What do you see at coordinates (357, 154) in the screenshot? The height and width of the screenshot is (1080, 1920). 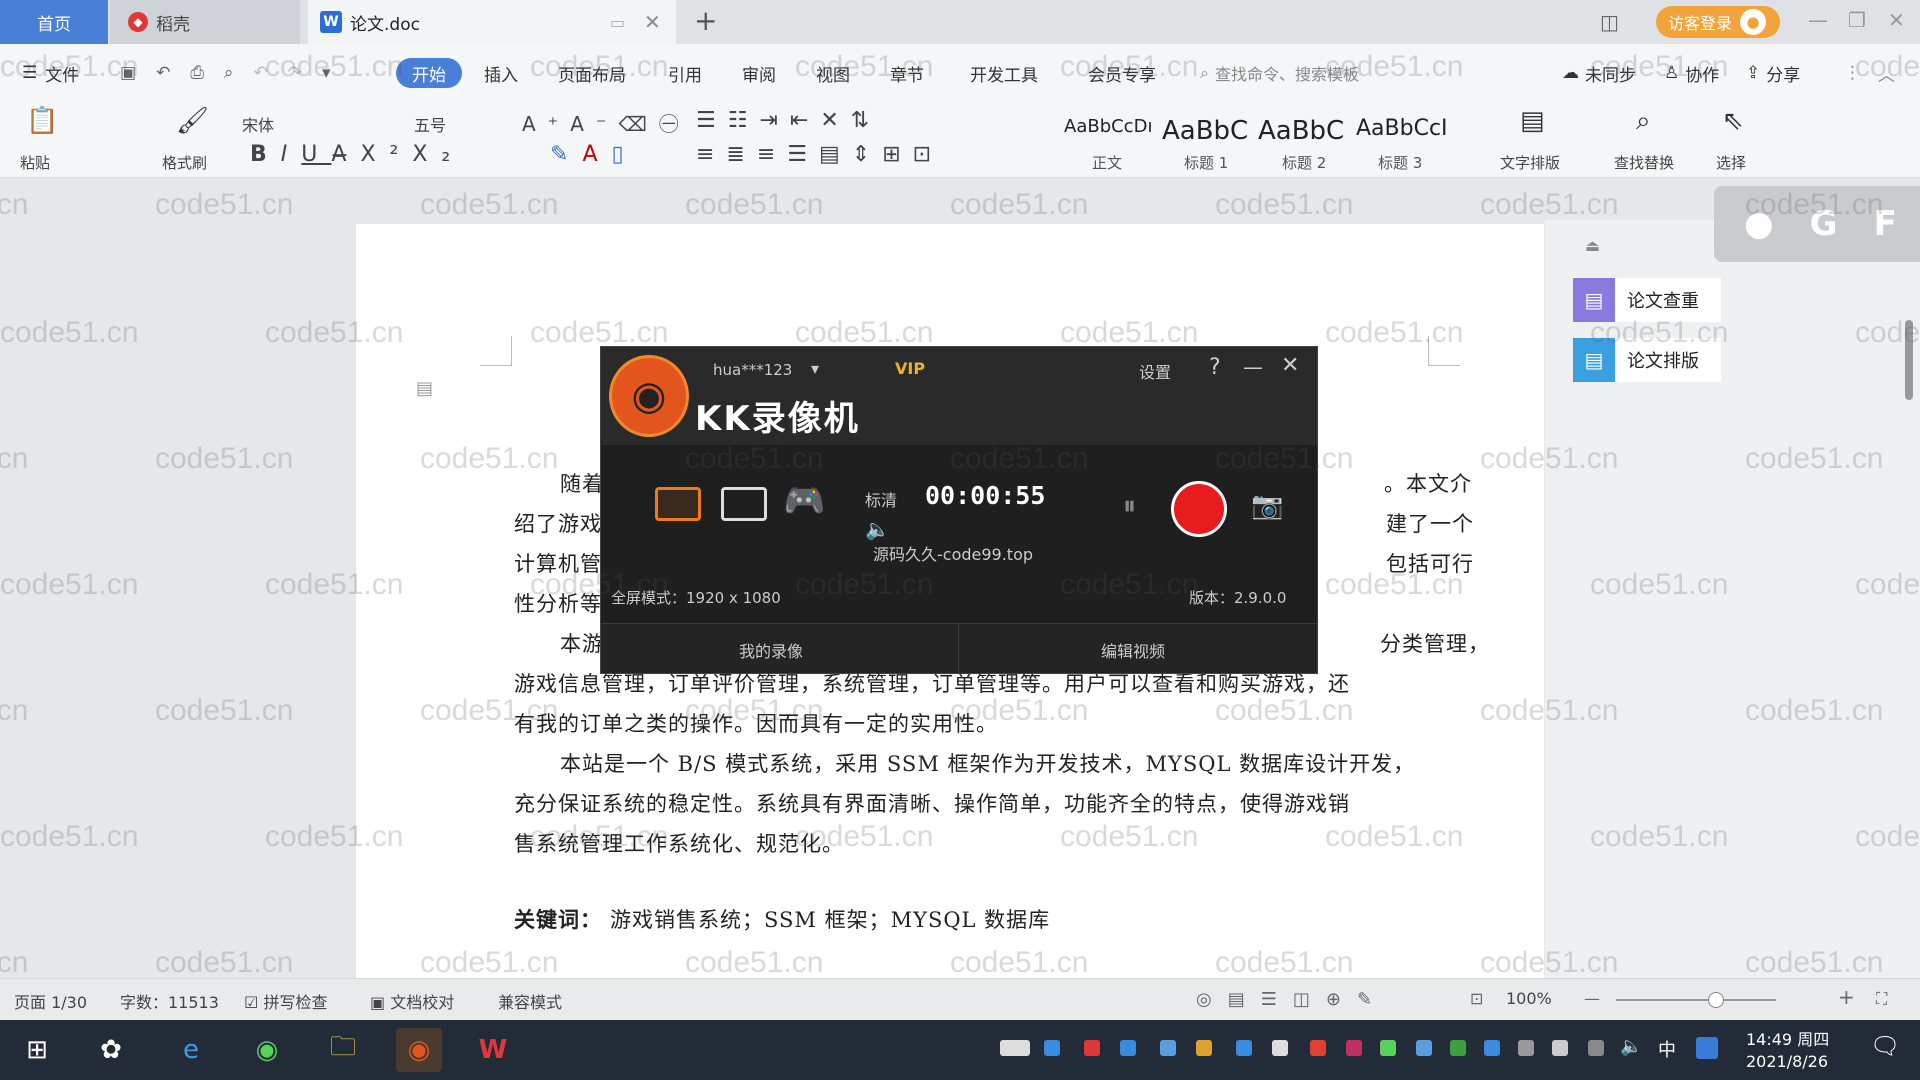 I see `font-tools-row2: BIUA̶X²X₂` at bounding box center [357, 154].